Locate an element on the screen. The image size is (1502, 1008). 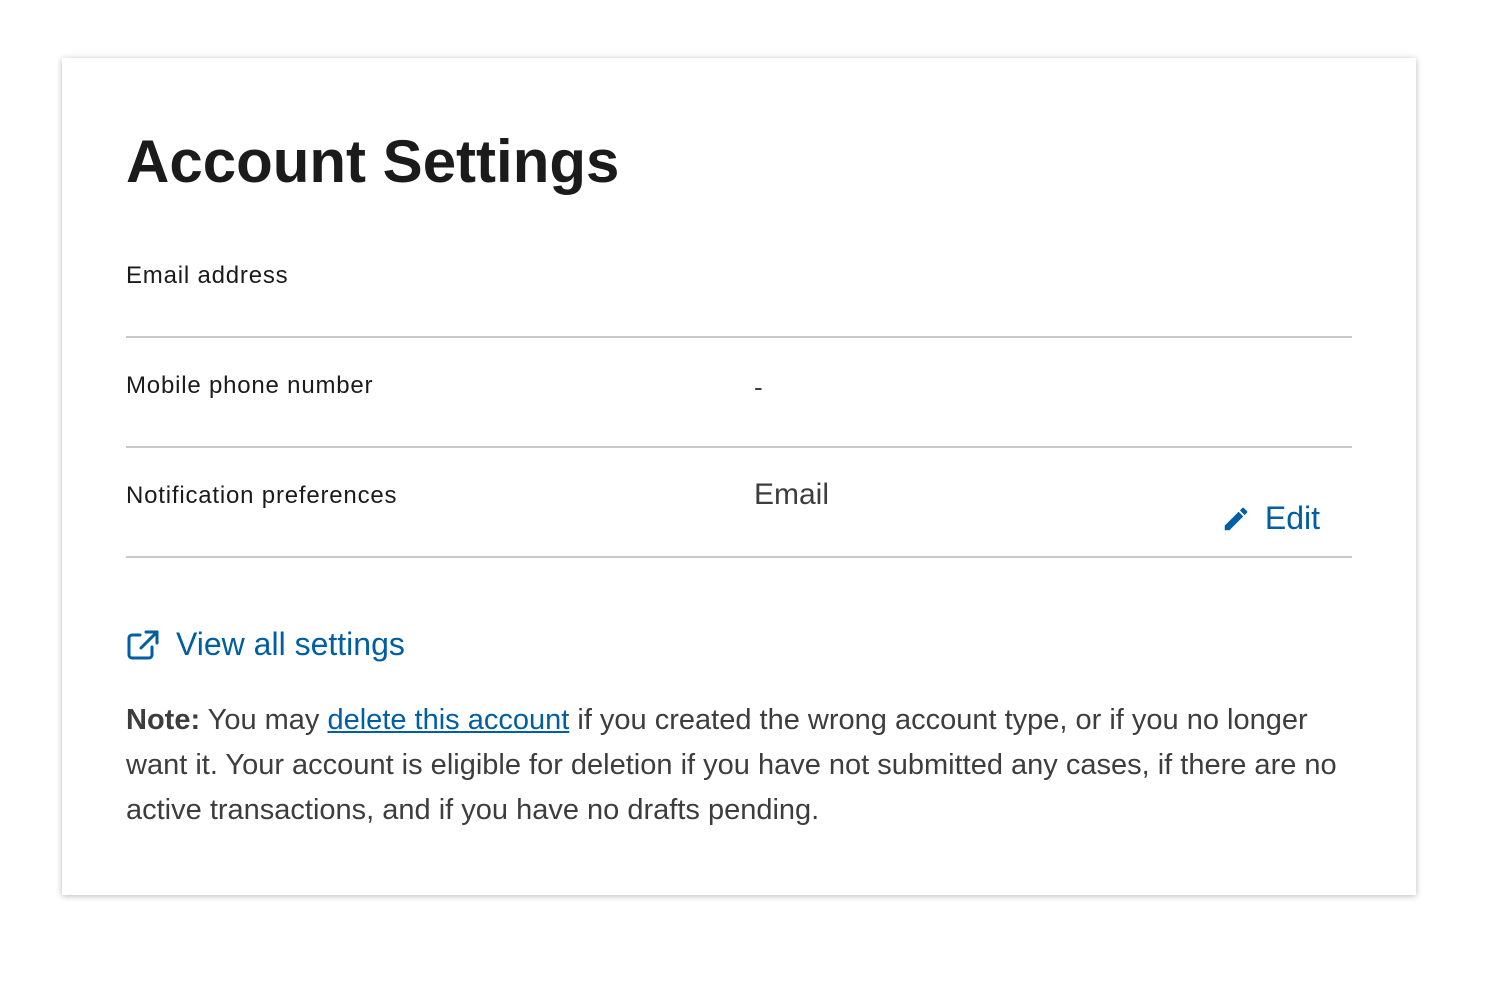
delete-account-link: delete this account is located at coordinates (448, 720).